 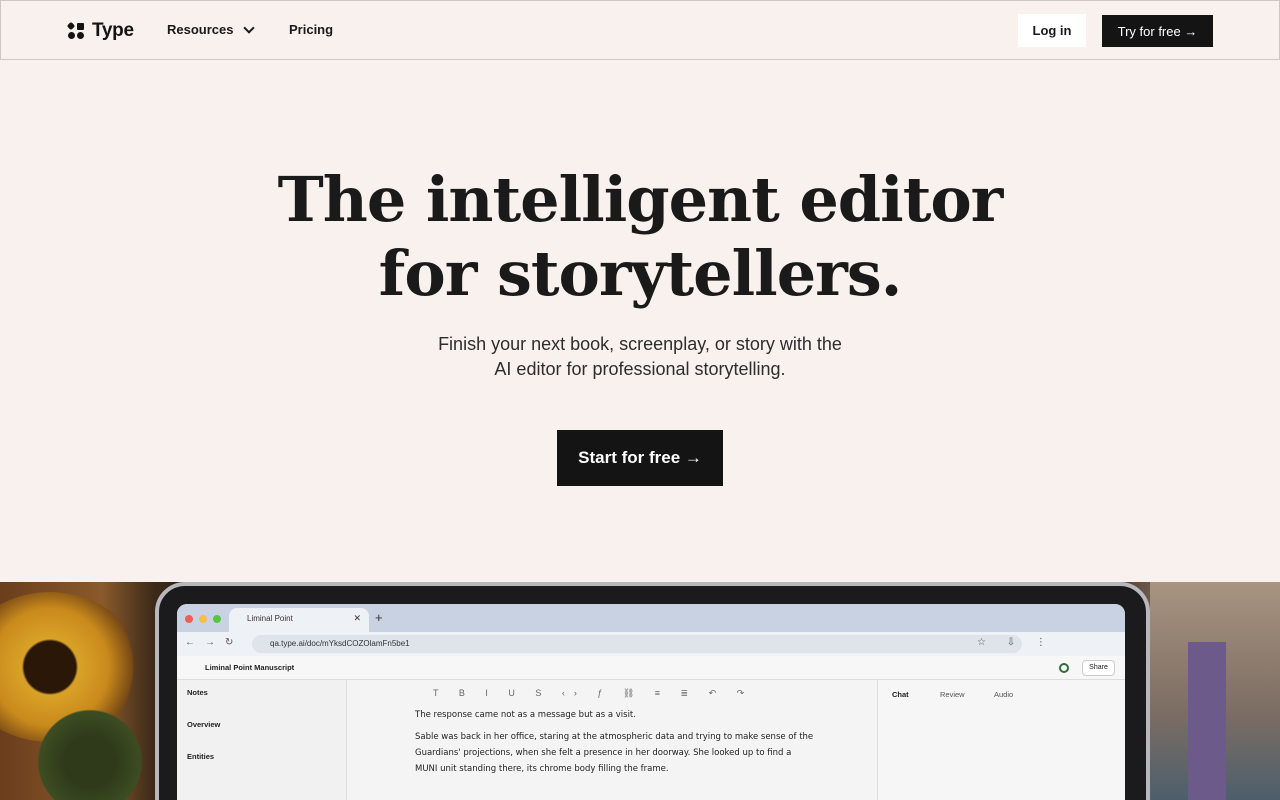 I want to click on tab-audio: Audio, so click(x=1004, y=694).